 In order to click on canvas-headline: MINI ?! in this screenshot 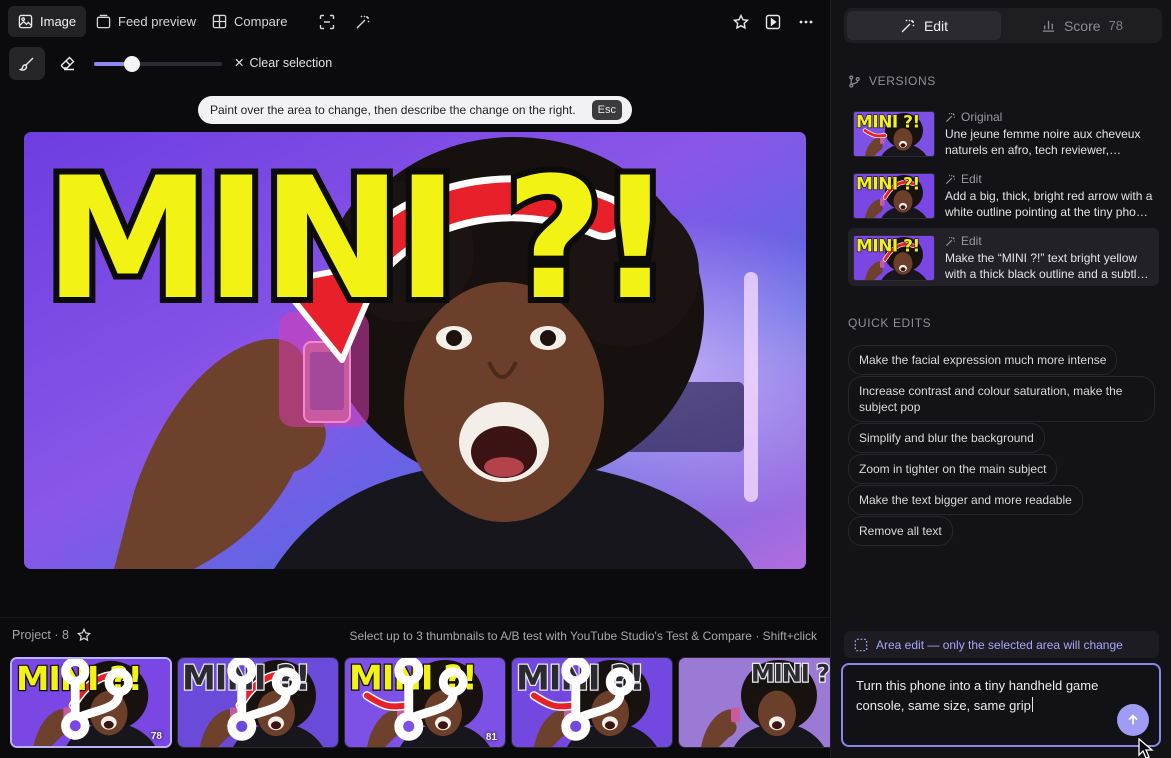, I will do `click(355, 239)`.